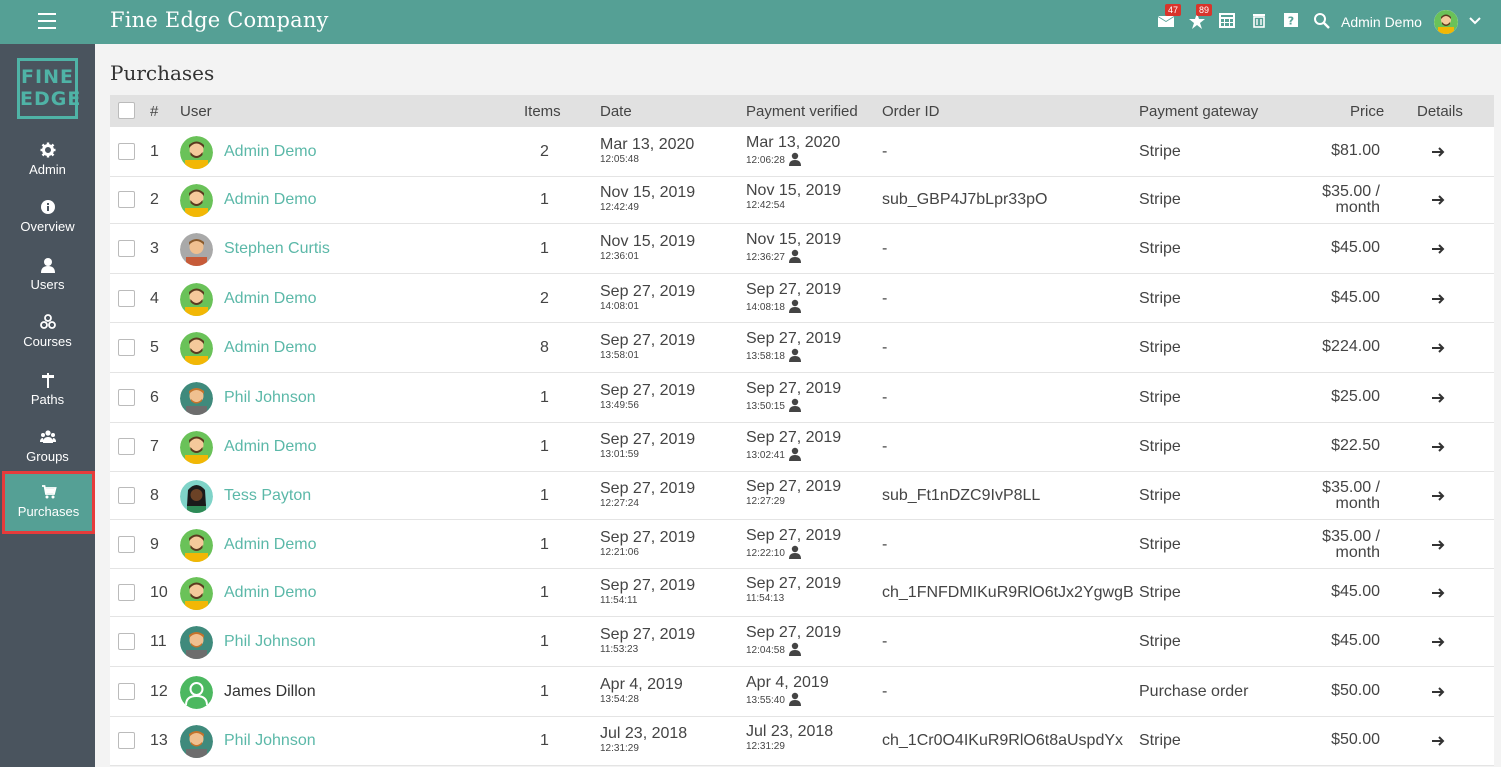 This screenshot has height=767, width=1501. What do you see at coordinates (47, 392) in the screenshot?
I see `sidebar-item-paths: Paths` at bounding box center [47, 392].